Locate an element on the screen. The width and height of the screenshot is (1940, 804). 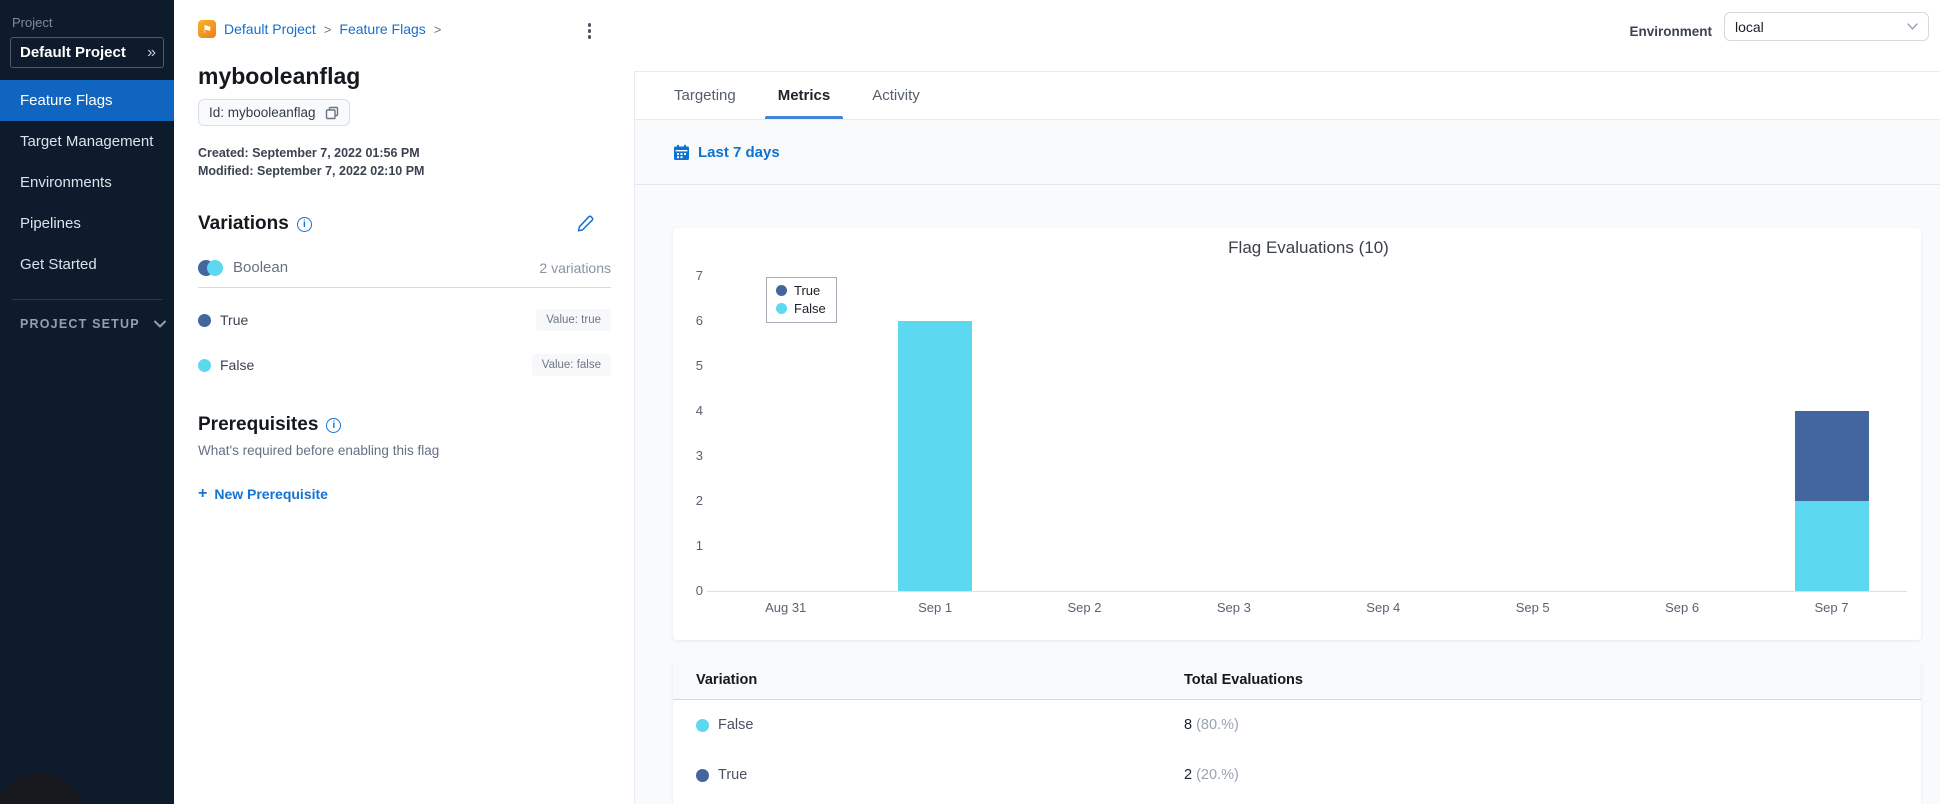
evaluation-count: 2 is located at coordinates (1188, 775).